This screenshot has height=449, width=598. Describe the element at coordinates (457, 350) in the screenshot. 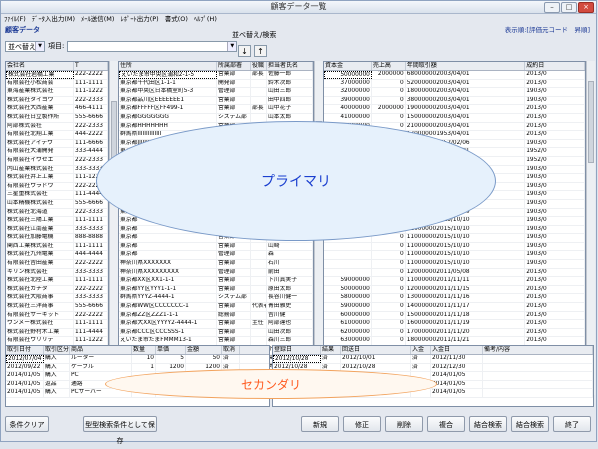

I see `column-header: 入金日` at that location.